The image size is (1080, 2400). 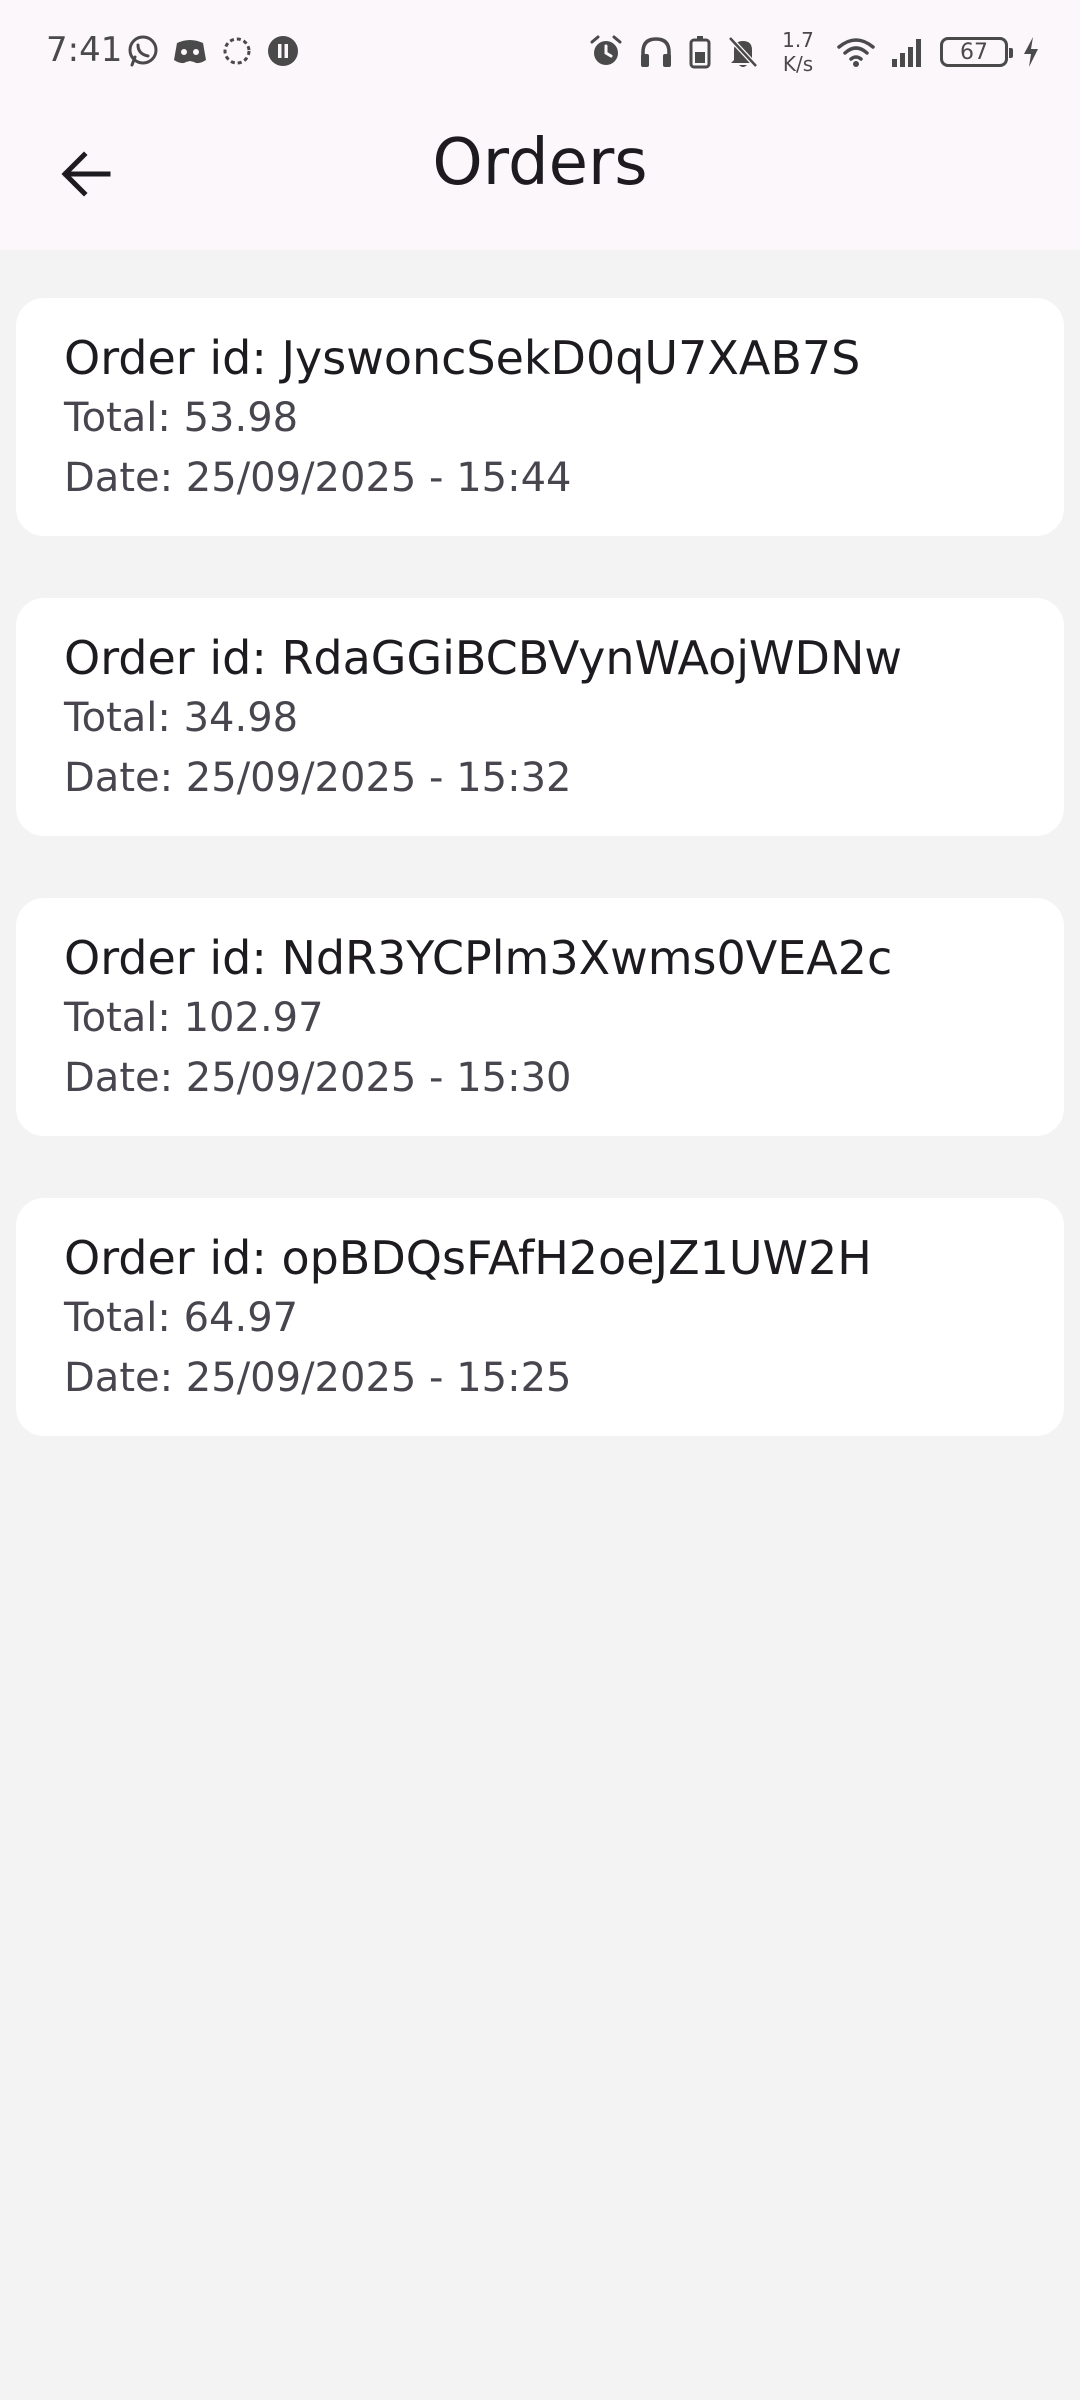 What do you see at coordinates (606, 50) in the screenshot?
I see `alarm-icon` at bounding box center [606, 50].